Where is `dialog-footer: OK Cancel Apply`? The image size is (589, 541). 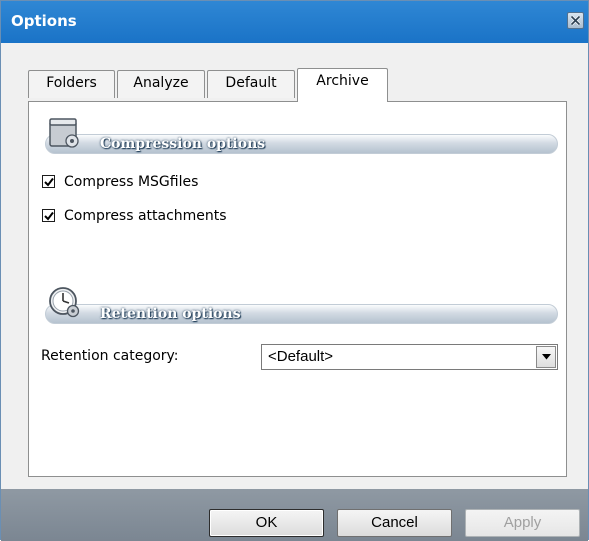
dialog-footer: OK Cancel Apply is located at coordinates (294, 515).